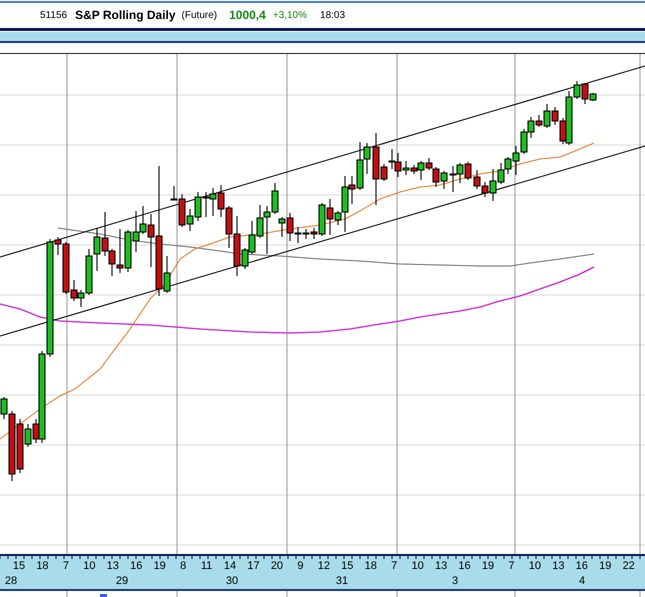 The image size is (645, 597). I want to click on axis-date-label: 28, so click(11, 581).